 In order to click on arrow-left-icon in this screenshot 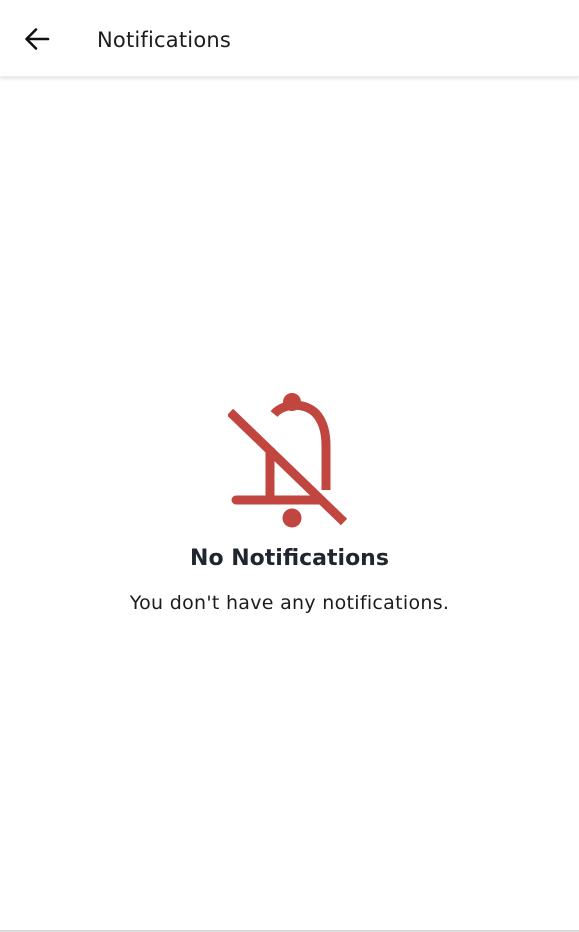, I will do `click(37, 39)`.